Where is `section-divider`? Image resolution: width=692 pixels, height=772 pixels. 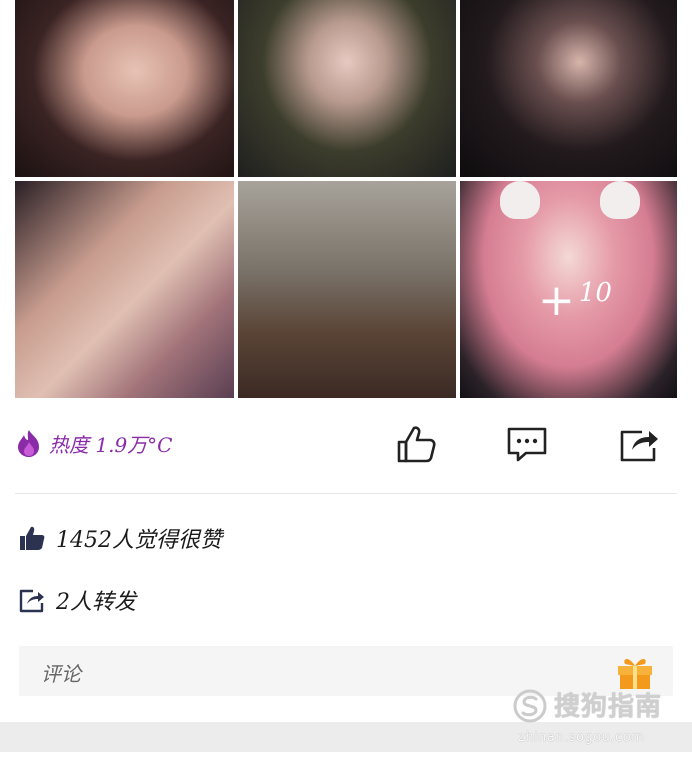
section-divider is located at coordinates (346, 493).